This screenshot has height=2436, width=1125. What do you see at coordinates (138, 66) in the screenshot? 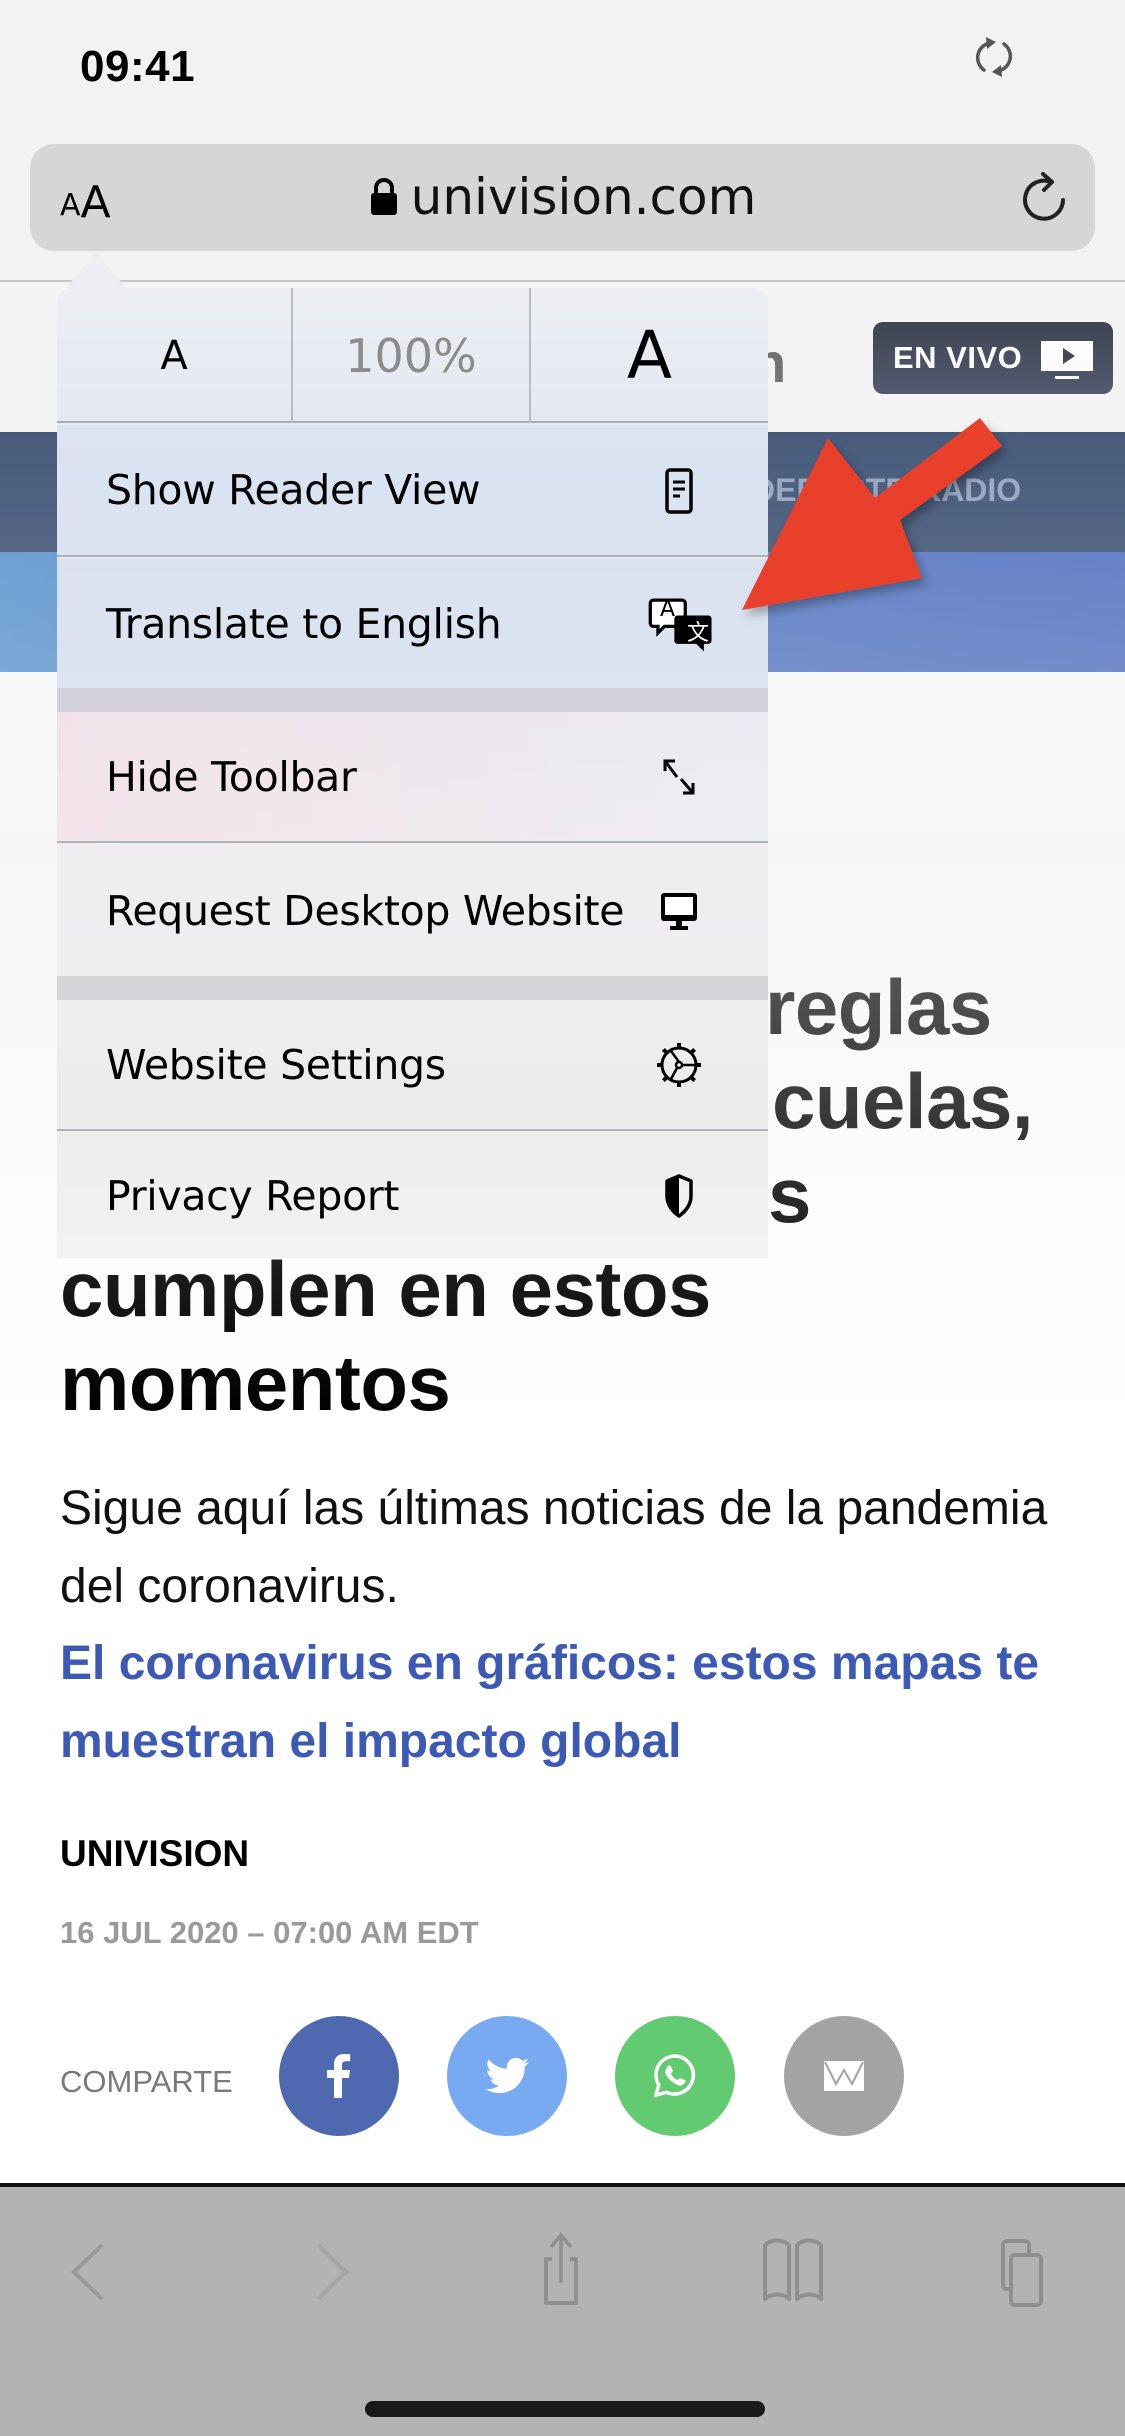
I see `status-time: 09:41` at bounding box center [138, 66].